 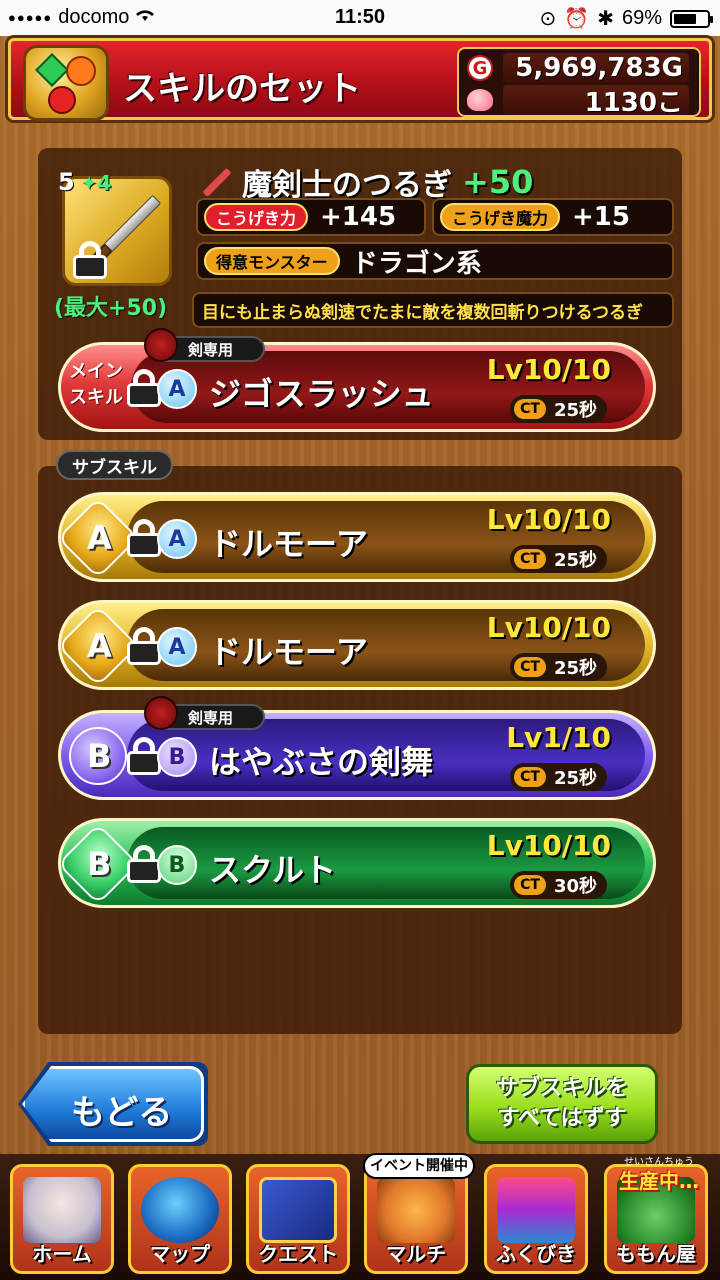 I want to click on rotation-lock-icon: ⊙, so click(x=548, y=19).